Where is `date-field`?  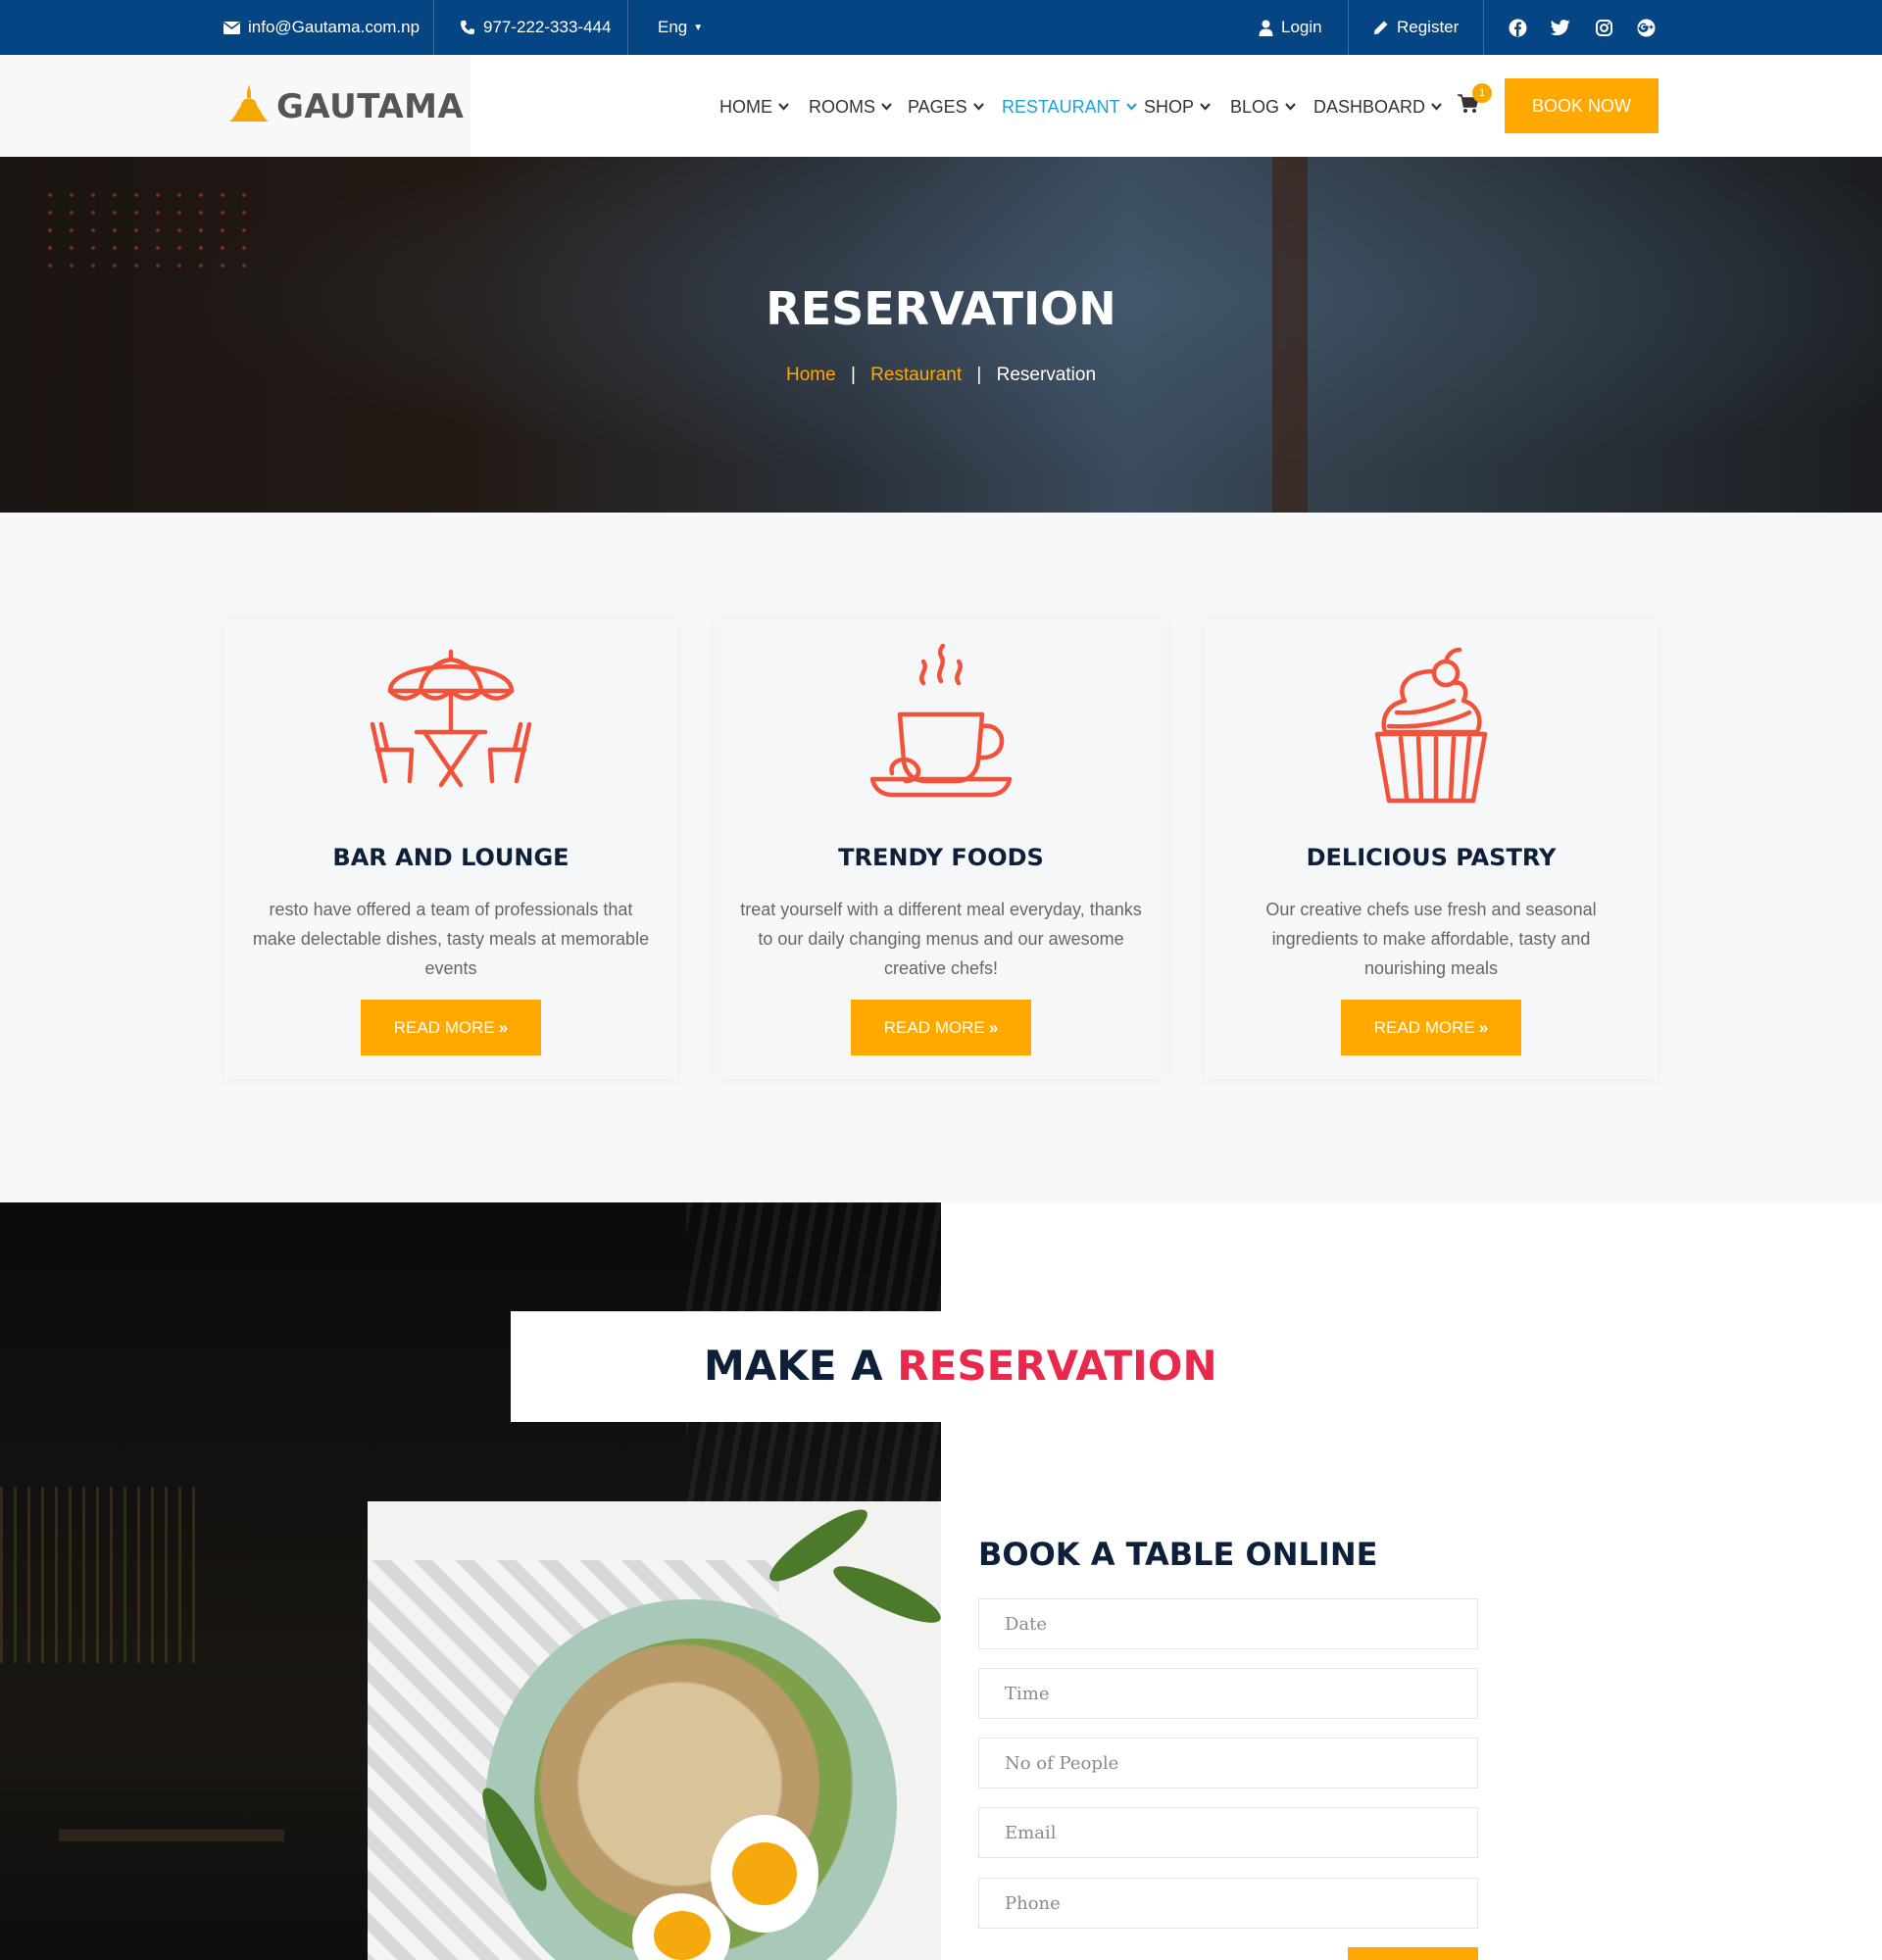
date-field is located at coordinates (1228, 1623).